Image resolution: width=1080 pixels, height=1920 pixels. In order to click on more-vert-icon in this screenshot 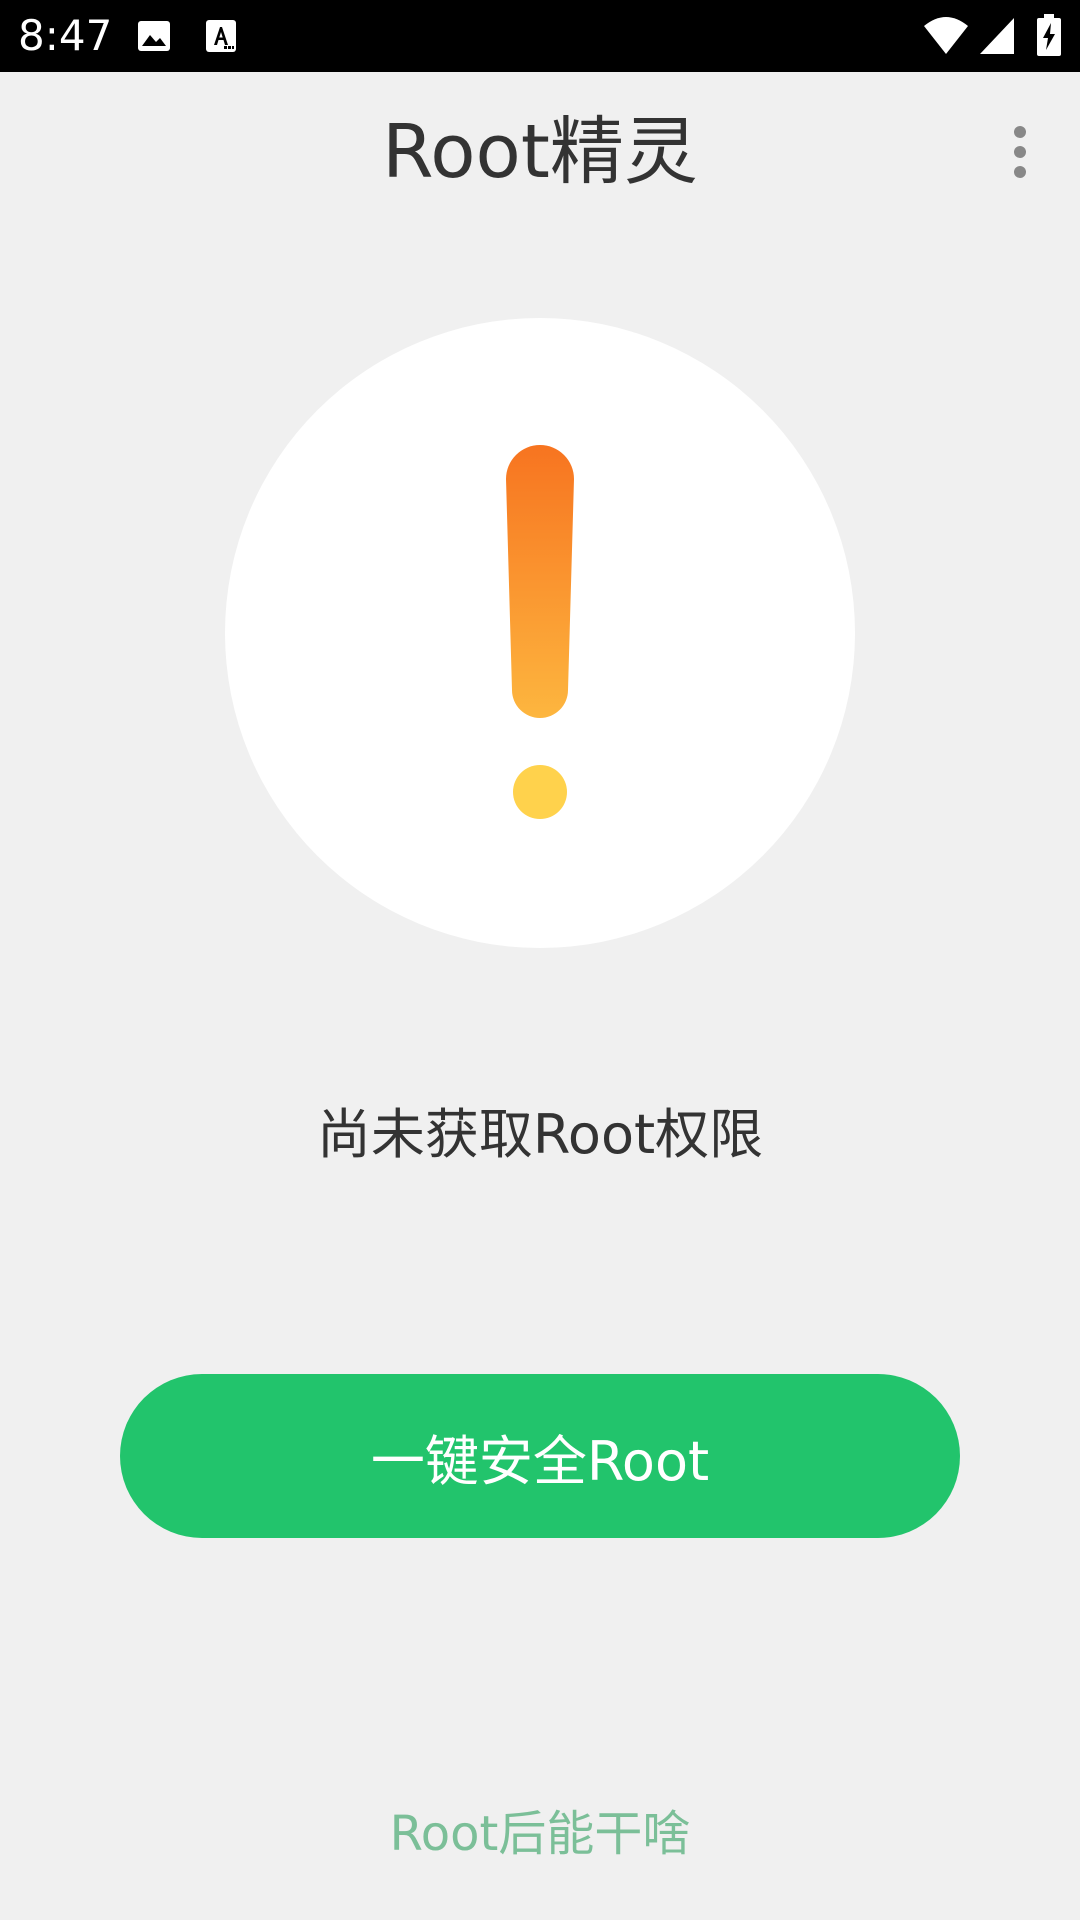, I will do `click(1020, 152)`.